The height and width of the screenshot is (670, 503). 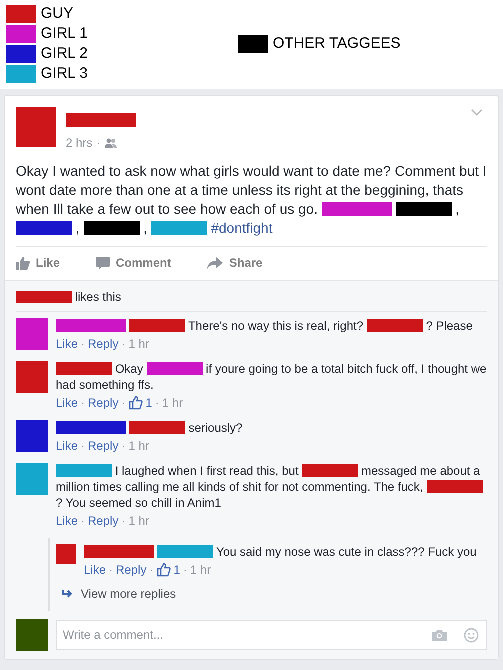 I want to click on post-text: Okay I wanted to ask now what girls would want to date me? Comment but I wont date more than one at a time unless its right at the beggining, thats when Ill take a few out to see how each of us go. , , , #dontfight, so click(x=251, y=200).